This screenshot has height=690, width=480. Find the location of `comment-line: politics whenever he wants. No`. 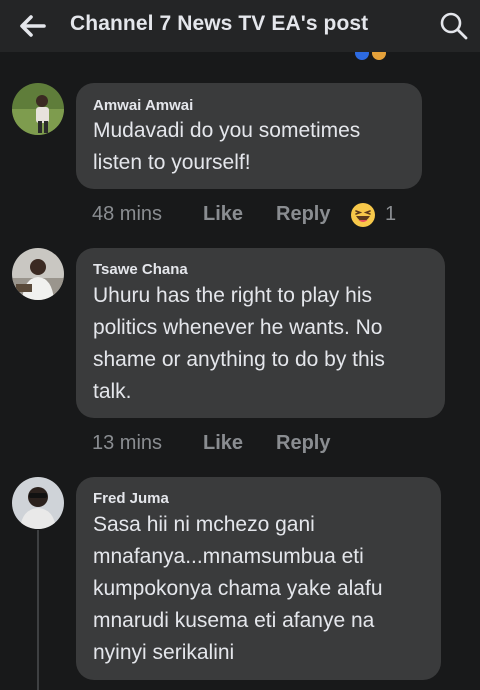

comment-line: politics whenever he wants. No is located at coordinates (238, 327).